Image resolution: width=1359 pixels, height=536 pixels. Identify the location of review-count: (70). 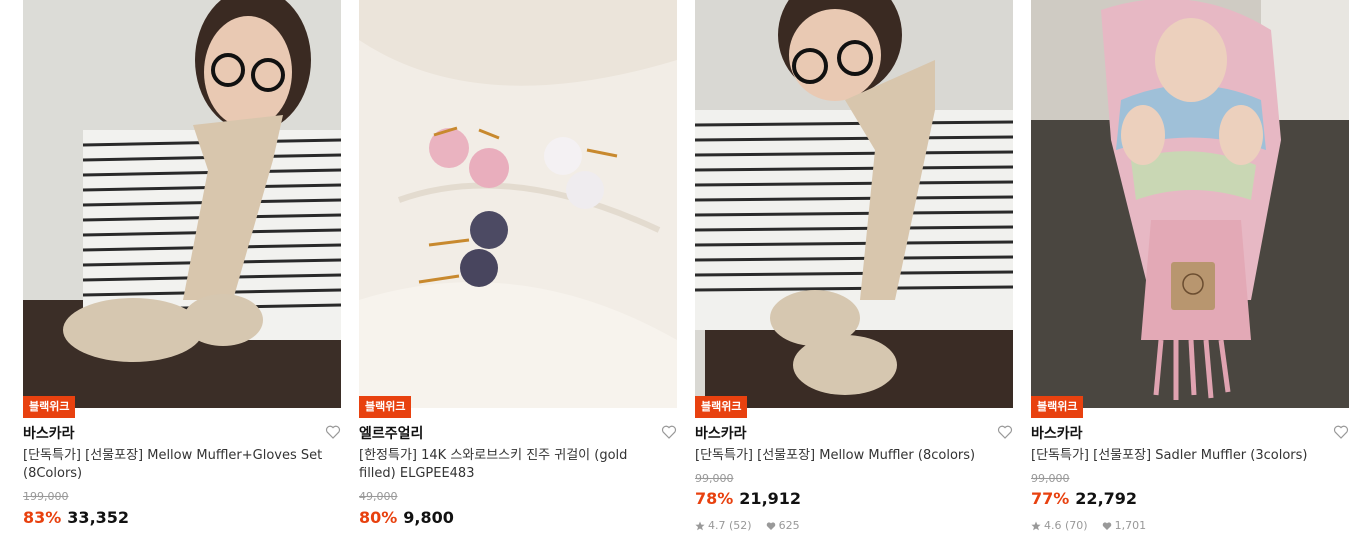
(1076, 525).